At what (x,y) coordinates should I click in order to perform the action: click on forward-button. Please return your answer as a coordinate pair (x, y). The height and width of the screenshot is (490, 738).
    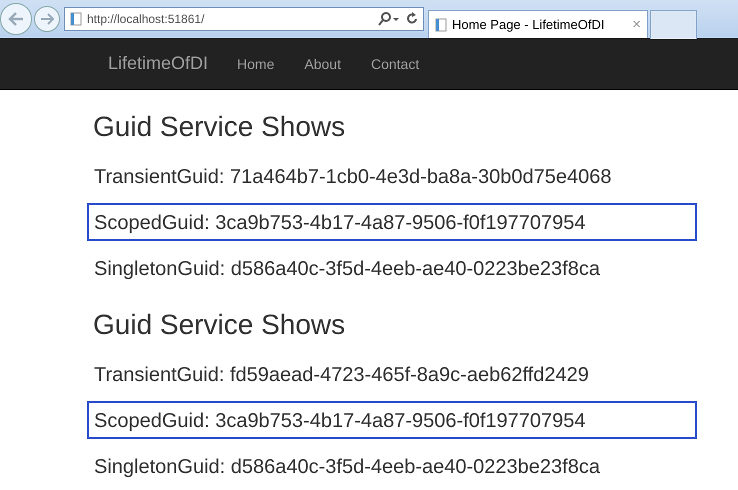
    Looking at the image, I should click on (47, 19).